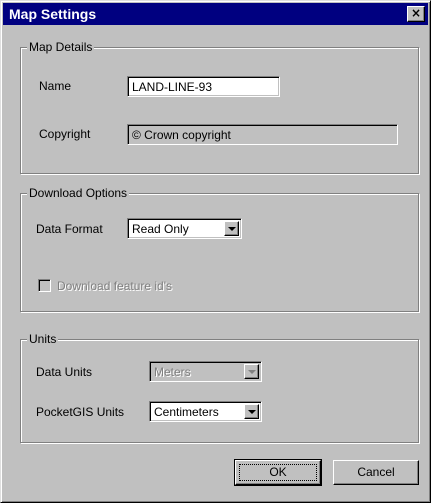 The height and width of the screenshot is (503, 431). What do you see at coordinates (115, 286) in the screenshot?
I see `download-feature-ids-label: Download feature id's` at bounding box center [115, 286].